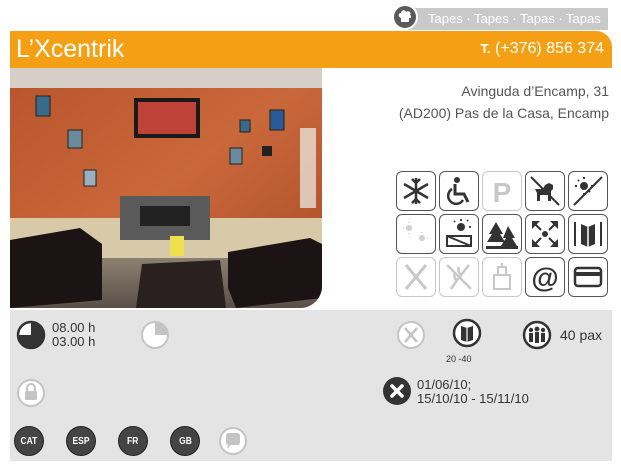 The height and width of the screenshot is (465, 621). What do you see at coordinates (459, 359) in the screenshot?
I see `menu-price: 20 -40` at bounding box center [459, 359].